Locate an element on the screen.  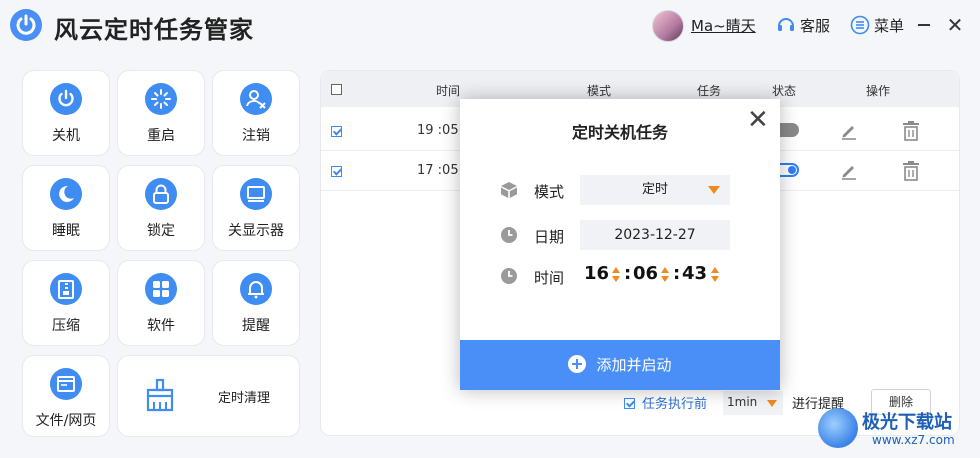
tile-software: 软件 is located at coordinates (161, 303).